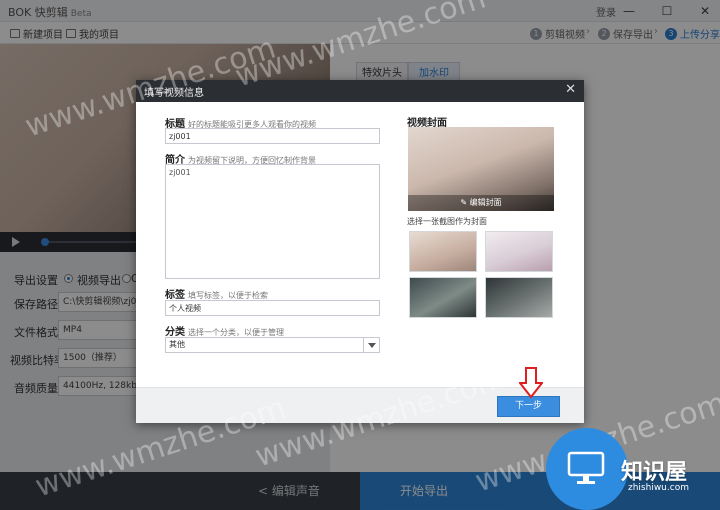 The width and height of the screenshot is (720, 510). I want to click on dialog-close-icon: ✕, so click(570, 89).